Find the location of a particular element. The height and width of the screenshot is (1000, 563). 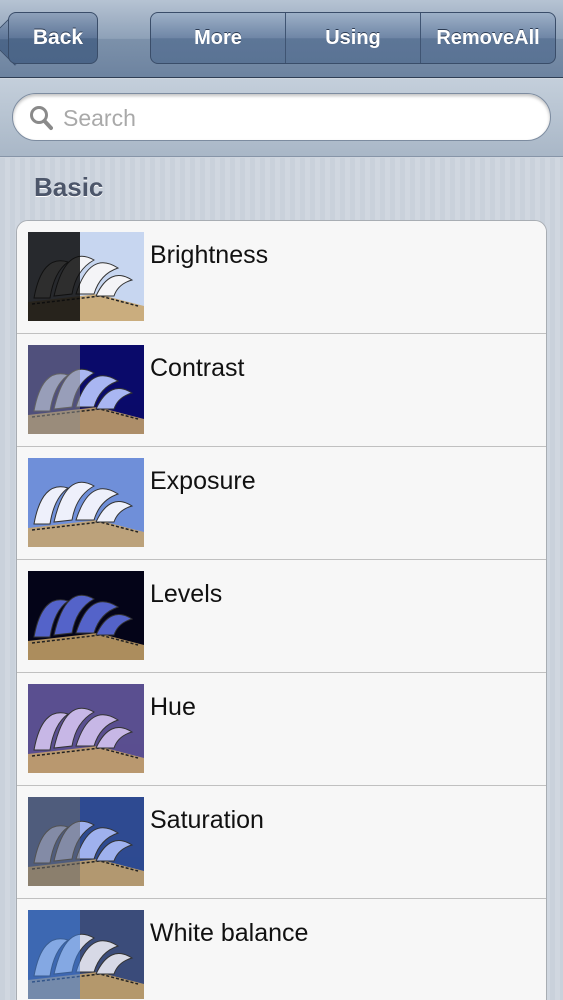

filter-label: Saturation is located at coordinates (207, 820).